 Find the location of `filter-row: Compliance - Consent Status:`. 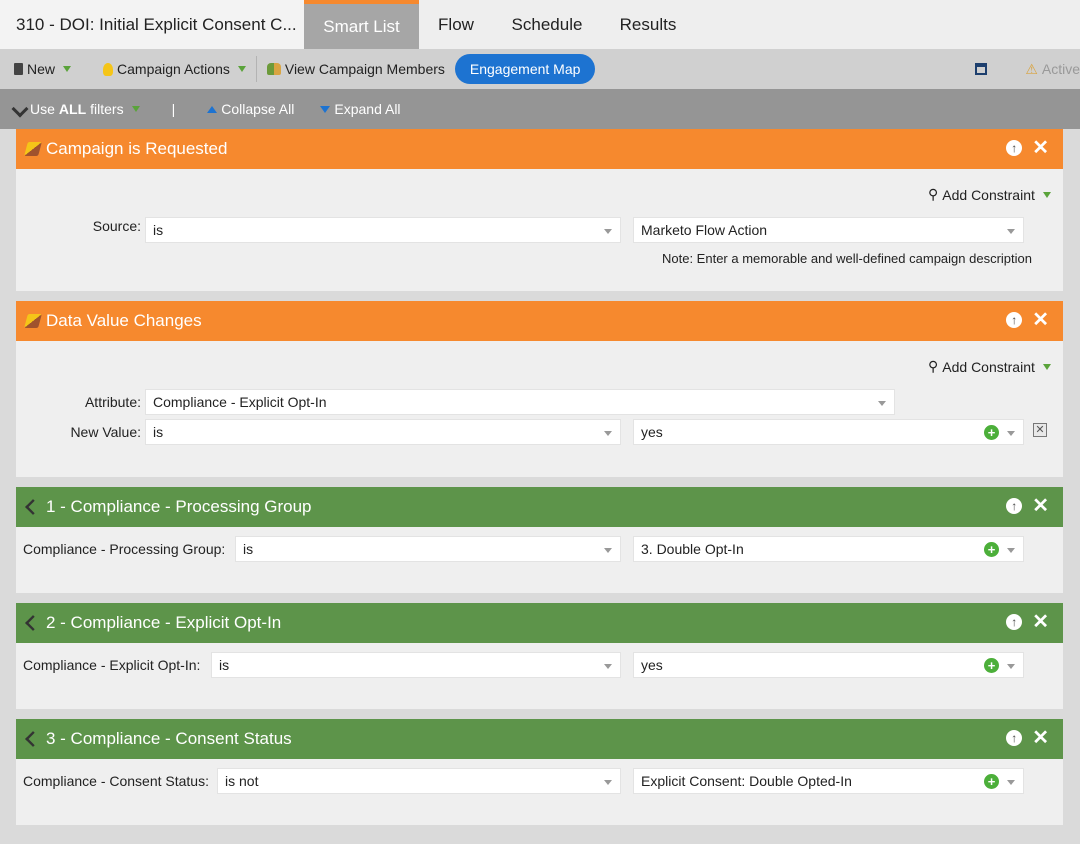

filter-row: Compliance - Consent Status: is located at coordinates (116, 781).